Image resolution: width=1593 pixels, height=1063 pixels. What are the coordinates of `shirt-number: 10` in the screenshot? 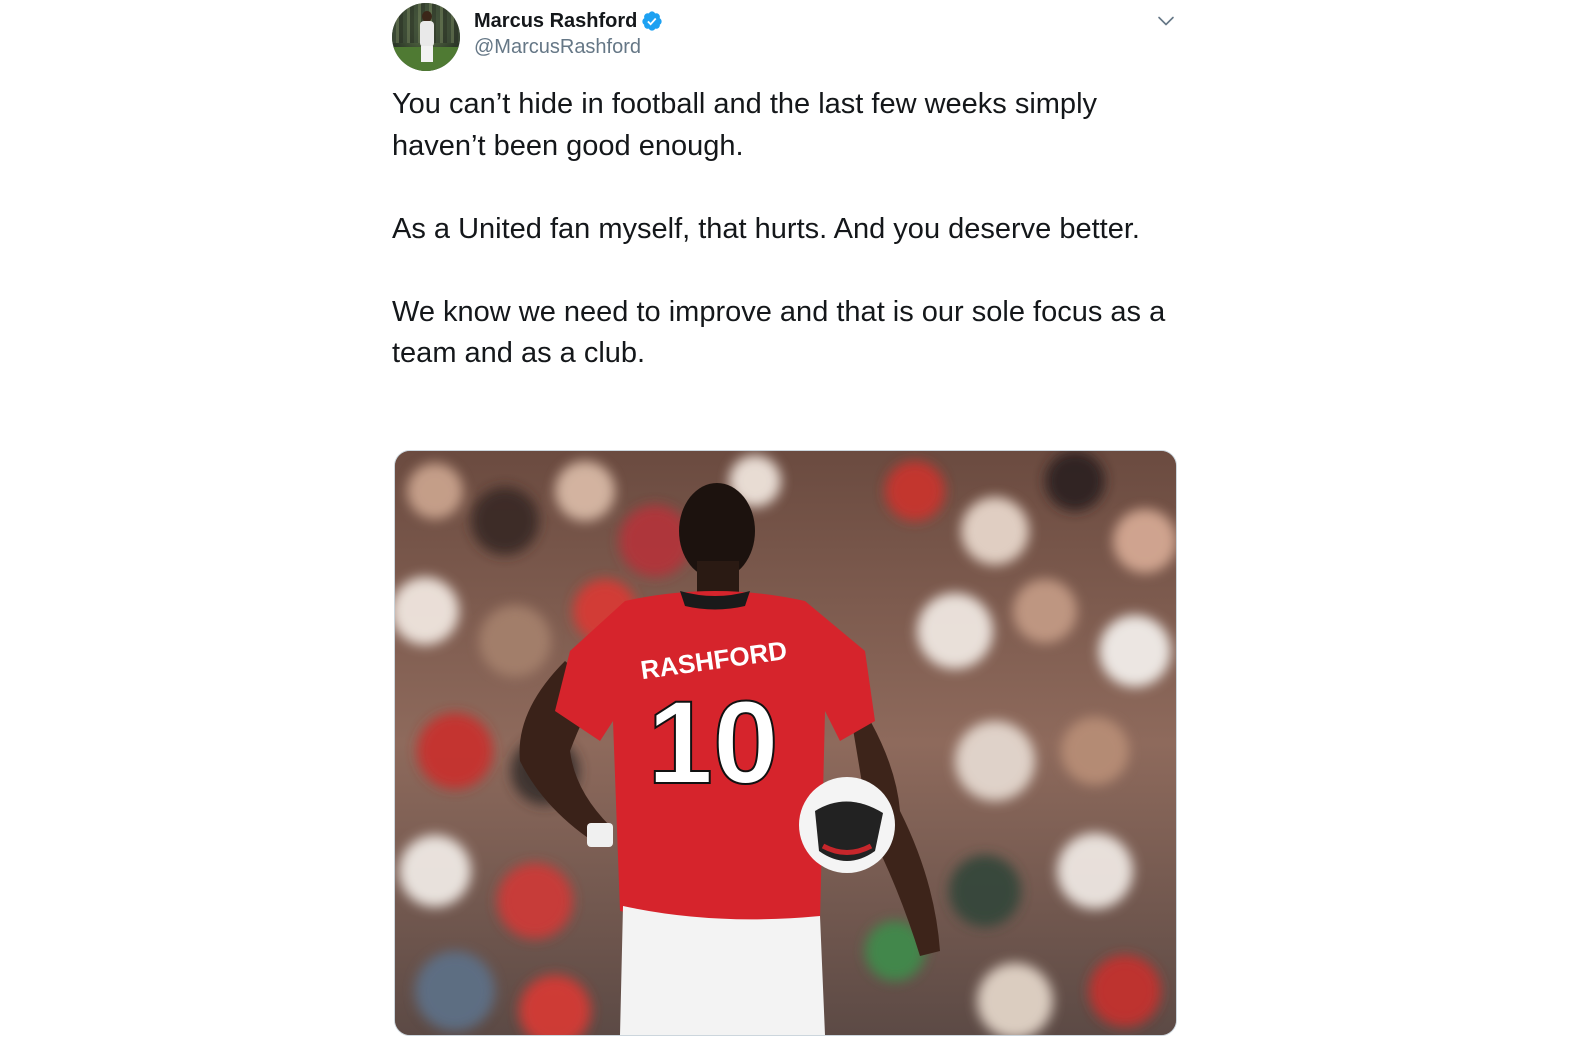 It's located at (712, 743).